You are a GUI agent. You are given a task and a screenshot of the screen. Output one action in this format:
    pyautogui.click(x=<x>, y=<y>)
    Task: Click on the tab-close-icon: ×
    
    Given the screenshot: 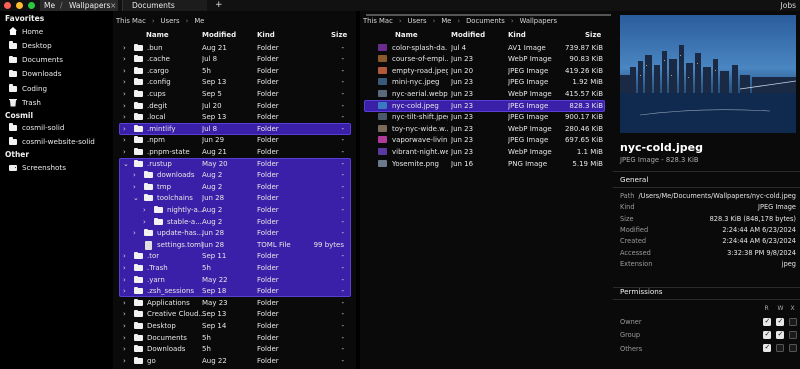 What is the action you would take?
    pyautogui.click(x=113, y=5)
    